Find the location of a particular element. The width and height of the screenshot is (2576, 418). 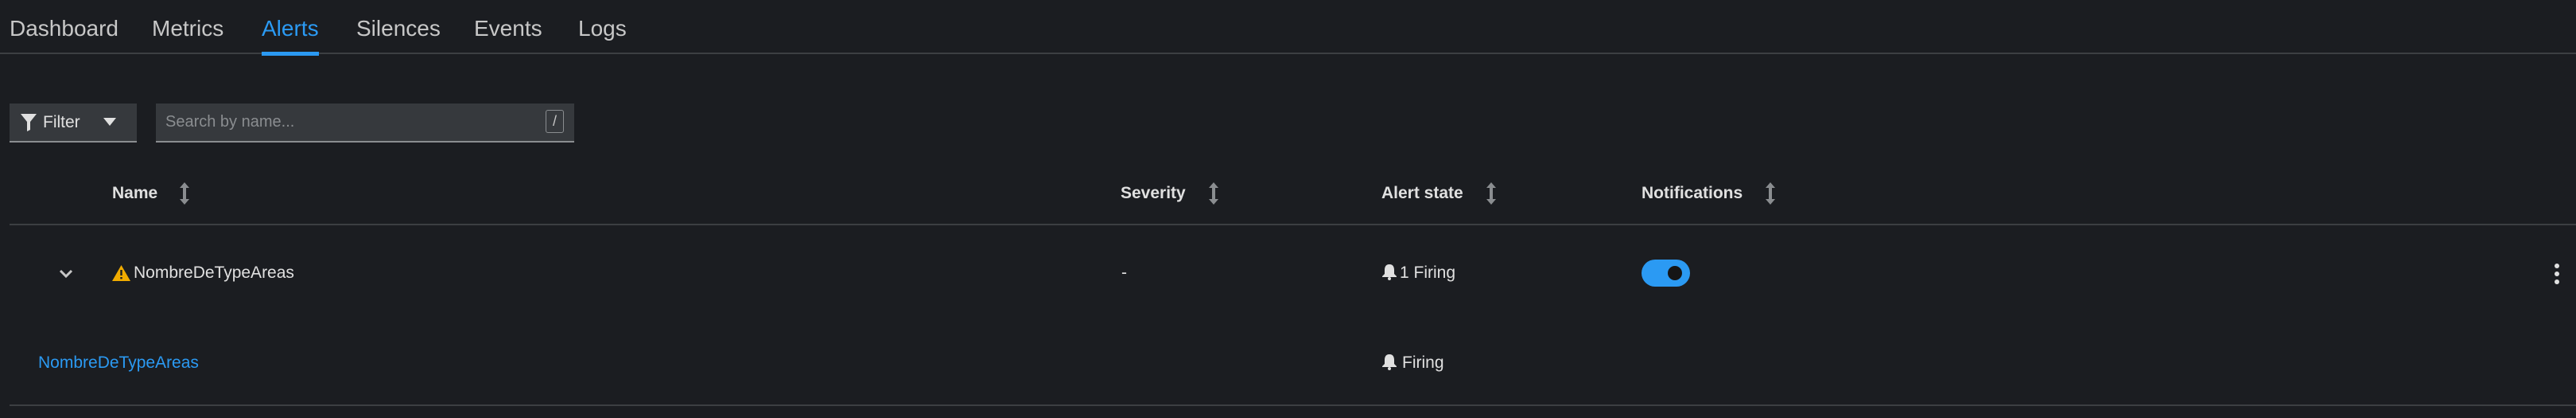

alert-state-value: 1 Firing is located at coordinates (1428, 273).